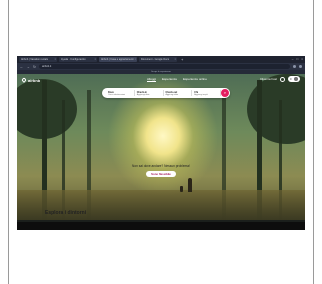 Image resolution: width=322 pixels, height=284 pixels. I want to click on window-controls: – □ ×, so click(297, 59).